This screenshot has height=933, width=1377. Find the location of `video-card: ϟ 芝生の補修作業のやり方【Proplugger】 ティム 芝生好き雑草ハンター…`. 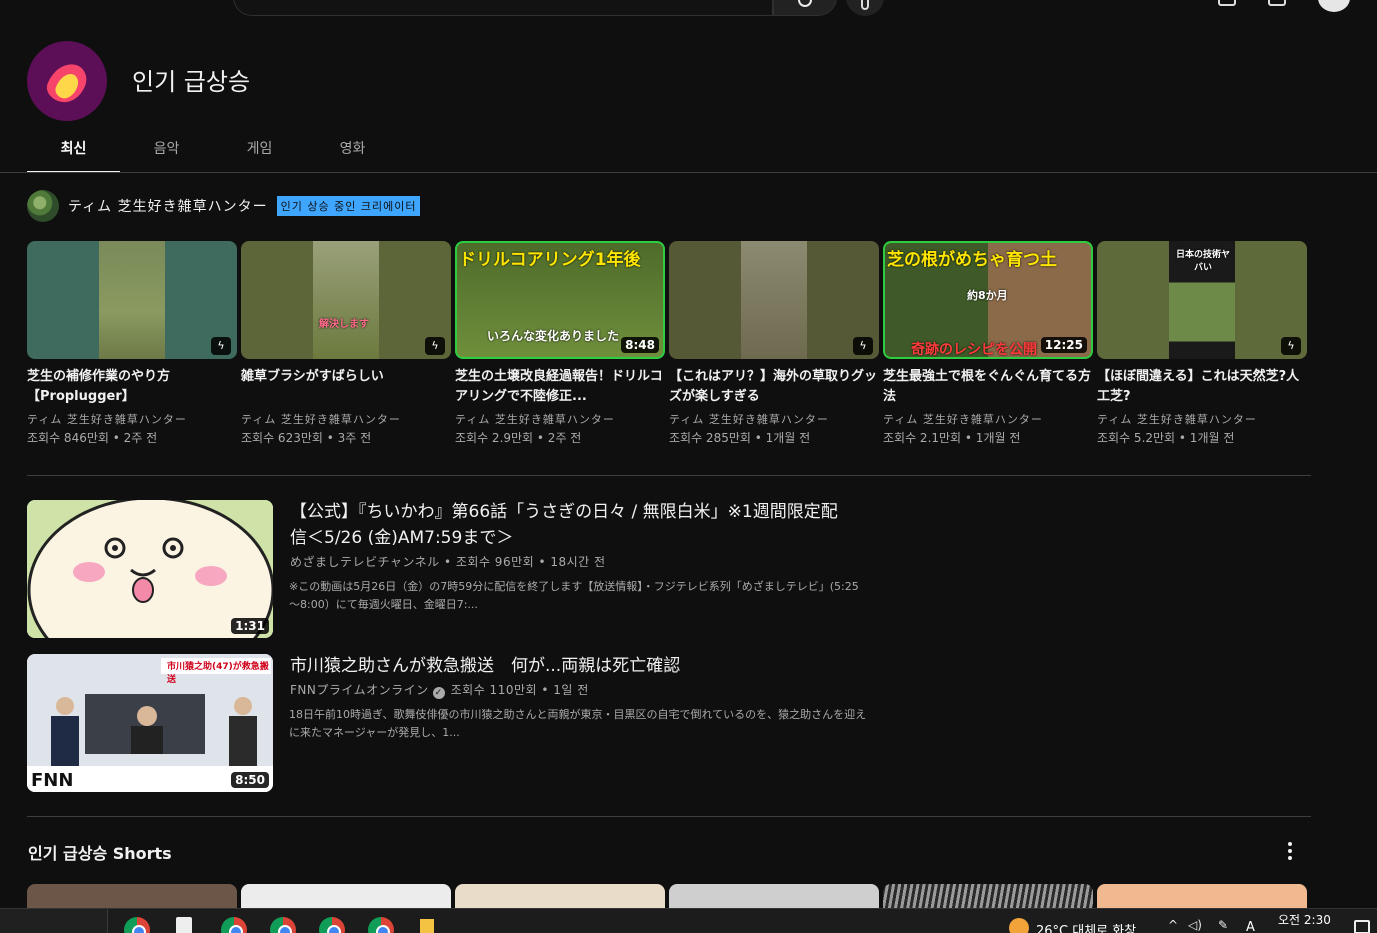

video-card: ϟ 芝生の補修作業のやり方【Proplugger】 ティム 芝生好き雑草ハンター… is located at coordinates (132, 344).